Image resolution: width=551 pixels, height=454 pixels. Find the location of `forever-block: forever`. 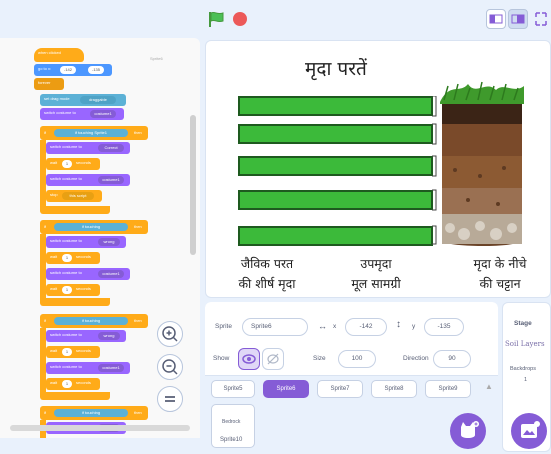

forever-block: forever is located at coordinates (49, 84).